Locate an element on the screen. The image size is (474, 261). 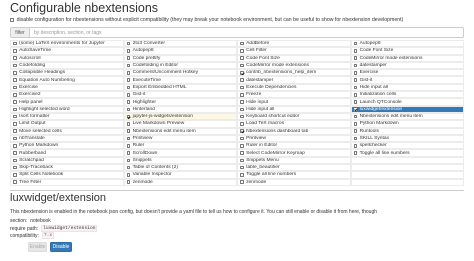
nbextension-item: Cell Filter is located at coordinates (294, 51).